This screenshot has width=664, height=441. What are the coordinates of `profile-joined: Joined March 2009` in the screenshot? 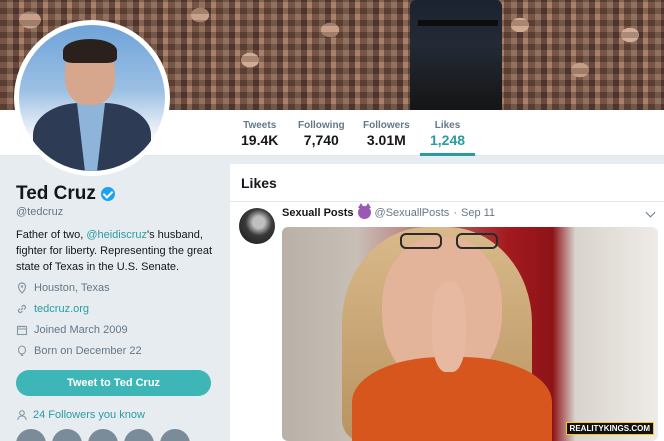 It's located at (72, 330).